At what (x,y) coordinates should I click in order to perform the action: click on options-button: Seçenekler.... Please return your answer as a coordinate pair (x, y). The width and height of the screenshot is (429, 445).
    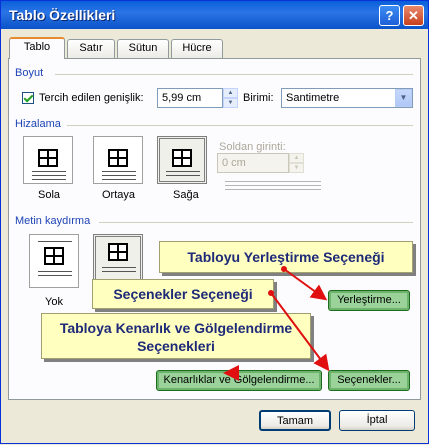
    Looking at the image, I should click on (369, 380).